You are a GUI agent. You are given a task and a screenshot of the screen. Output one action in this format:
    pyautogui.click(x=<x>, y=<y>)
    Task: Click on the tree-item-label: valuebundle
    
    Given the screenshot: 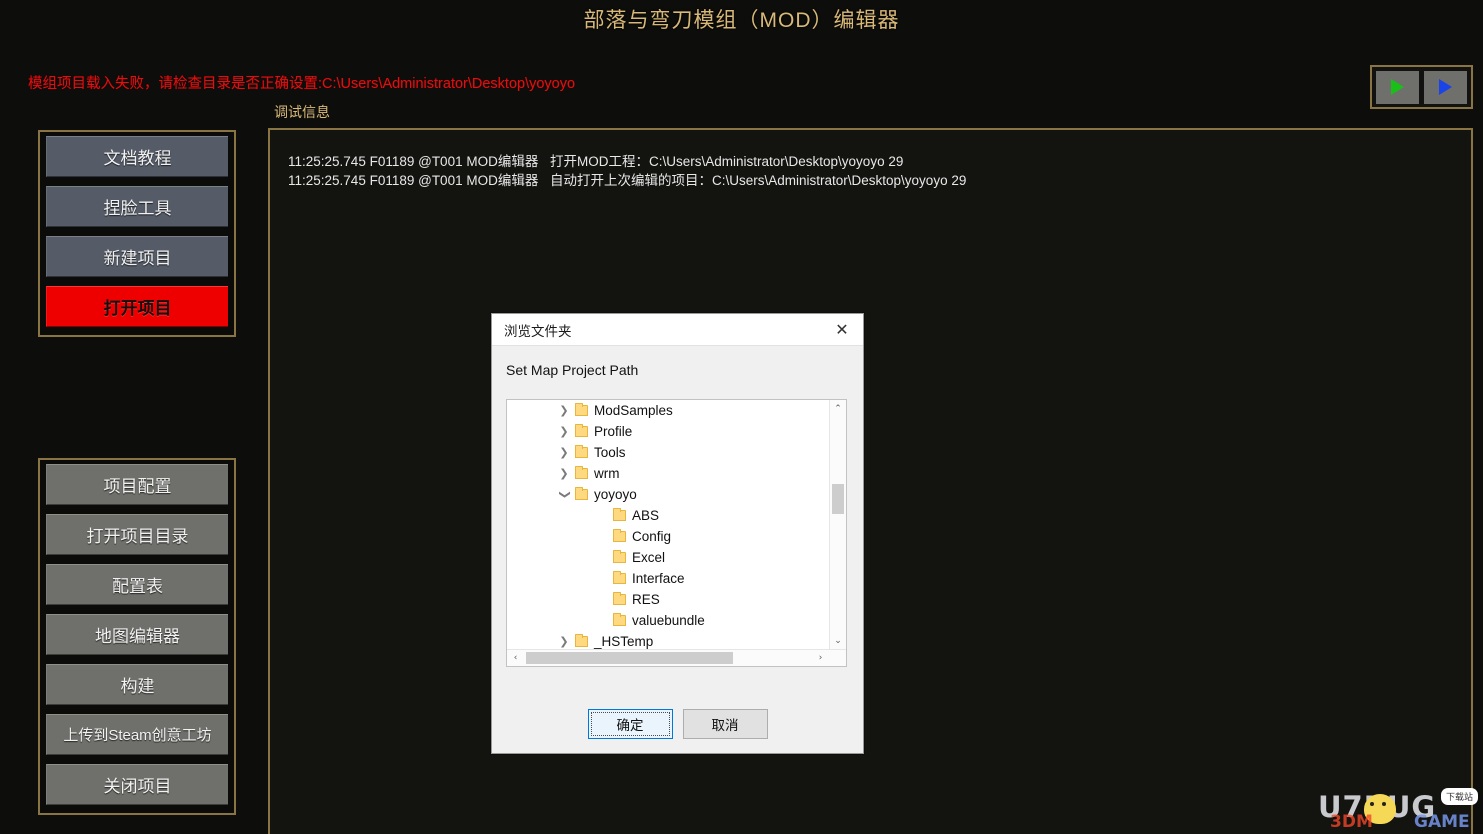 What is the action you would take?
    pyautogui.click(x=668, y=620)
    